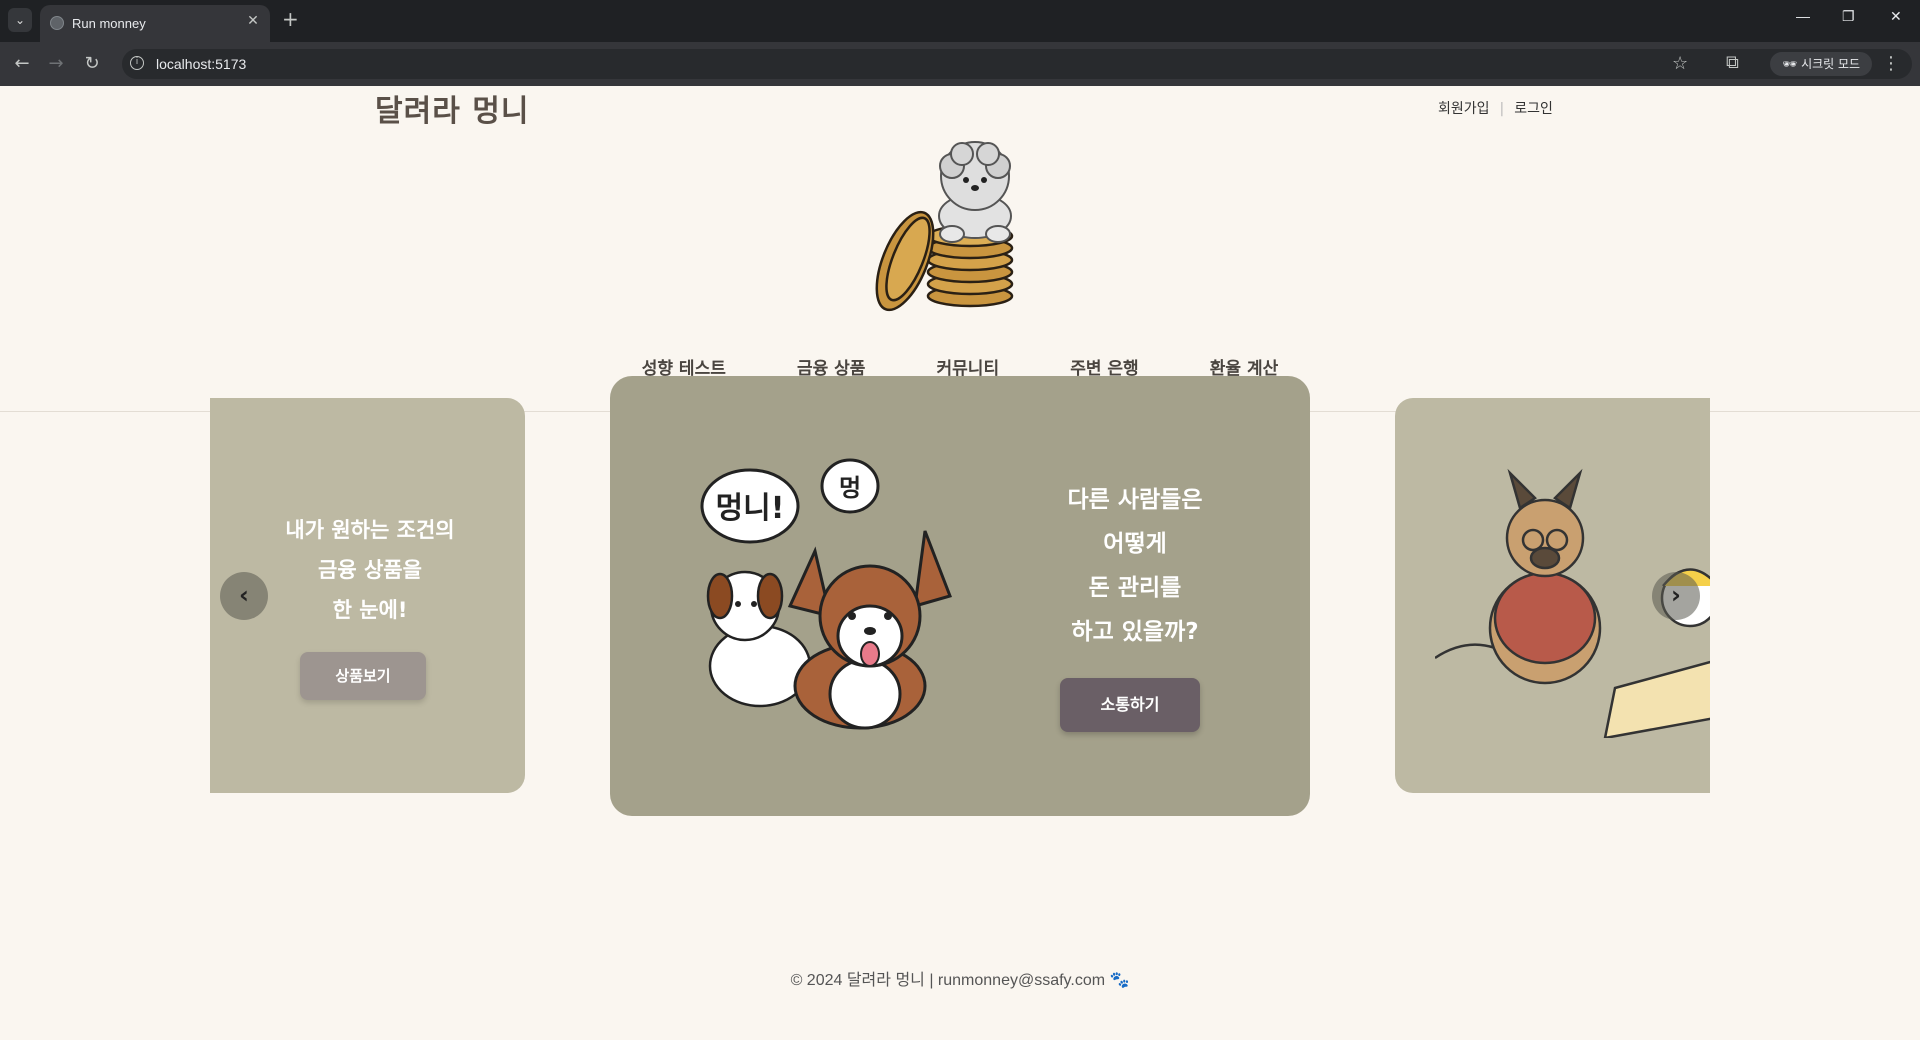 The width and height of the screenshot is (1920, 1040). Describe the element at coordinates (1119, 980) in the screenshot. I see `paw-icon: 🐾` at that location.